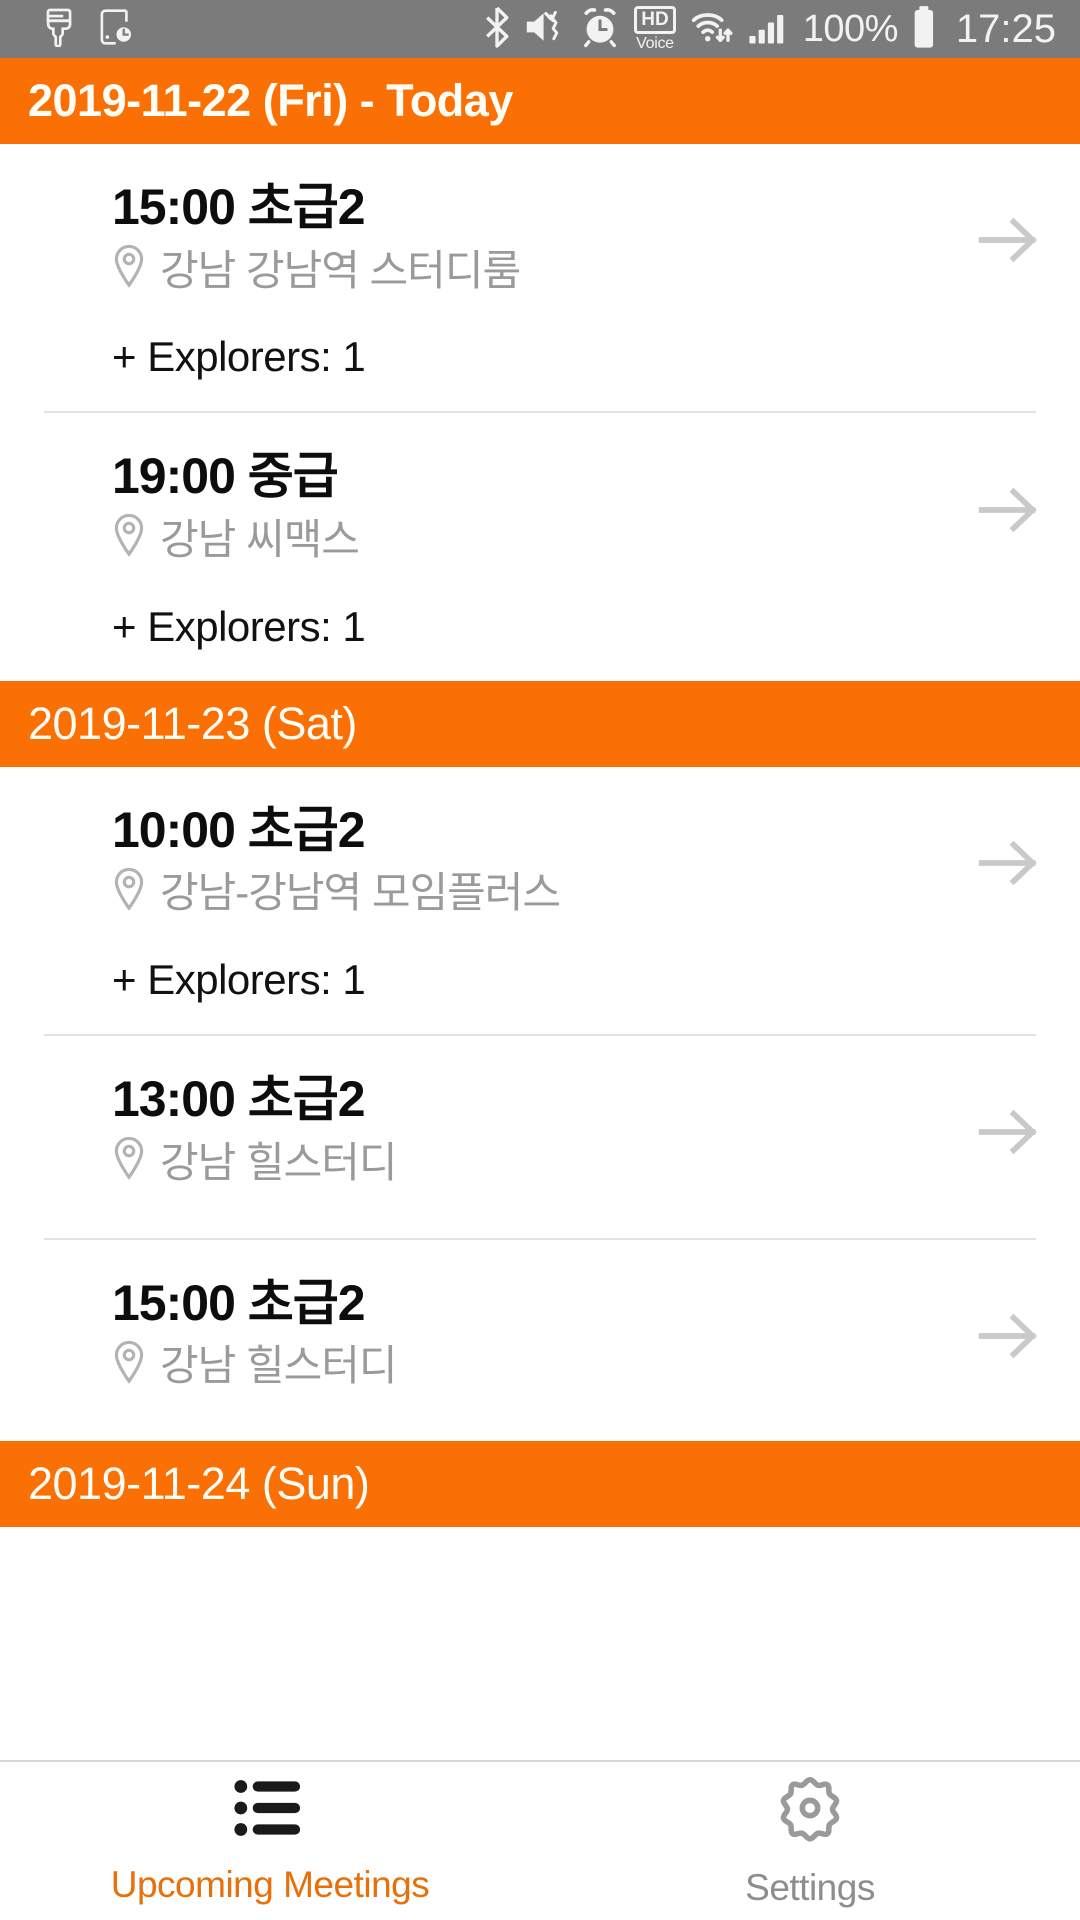 This screenshot has width=1080, height=1920. I want to click on nav-tab-upcoming-meetings: Upcoming Meetings, so click(270, 1841).